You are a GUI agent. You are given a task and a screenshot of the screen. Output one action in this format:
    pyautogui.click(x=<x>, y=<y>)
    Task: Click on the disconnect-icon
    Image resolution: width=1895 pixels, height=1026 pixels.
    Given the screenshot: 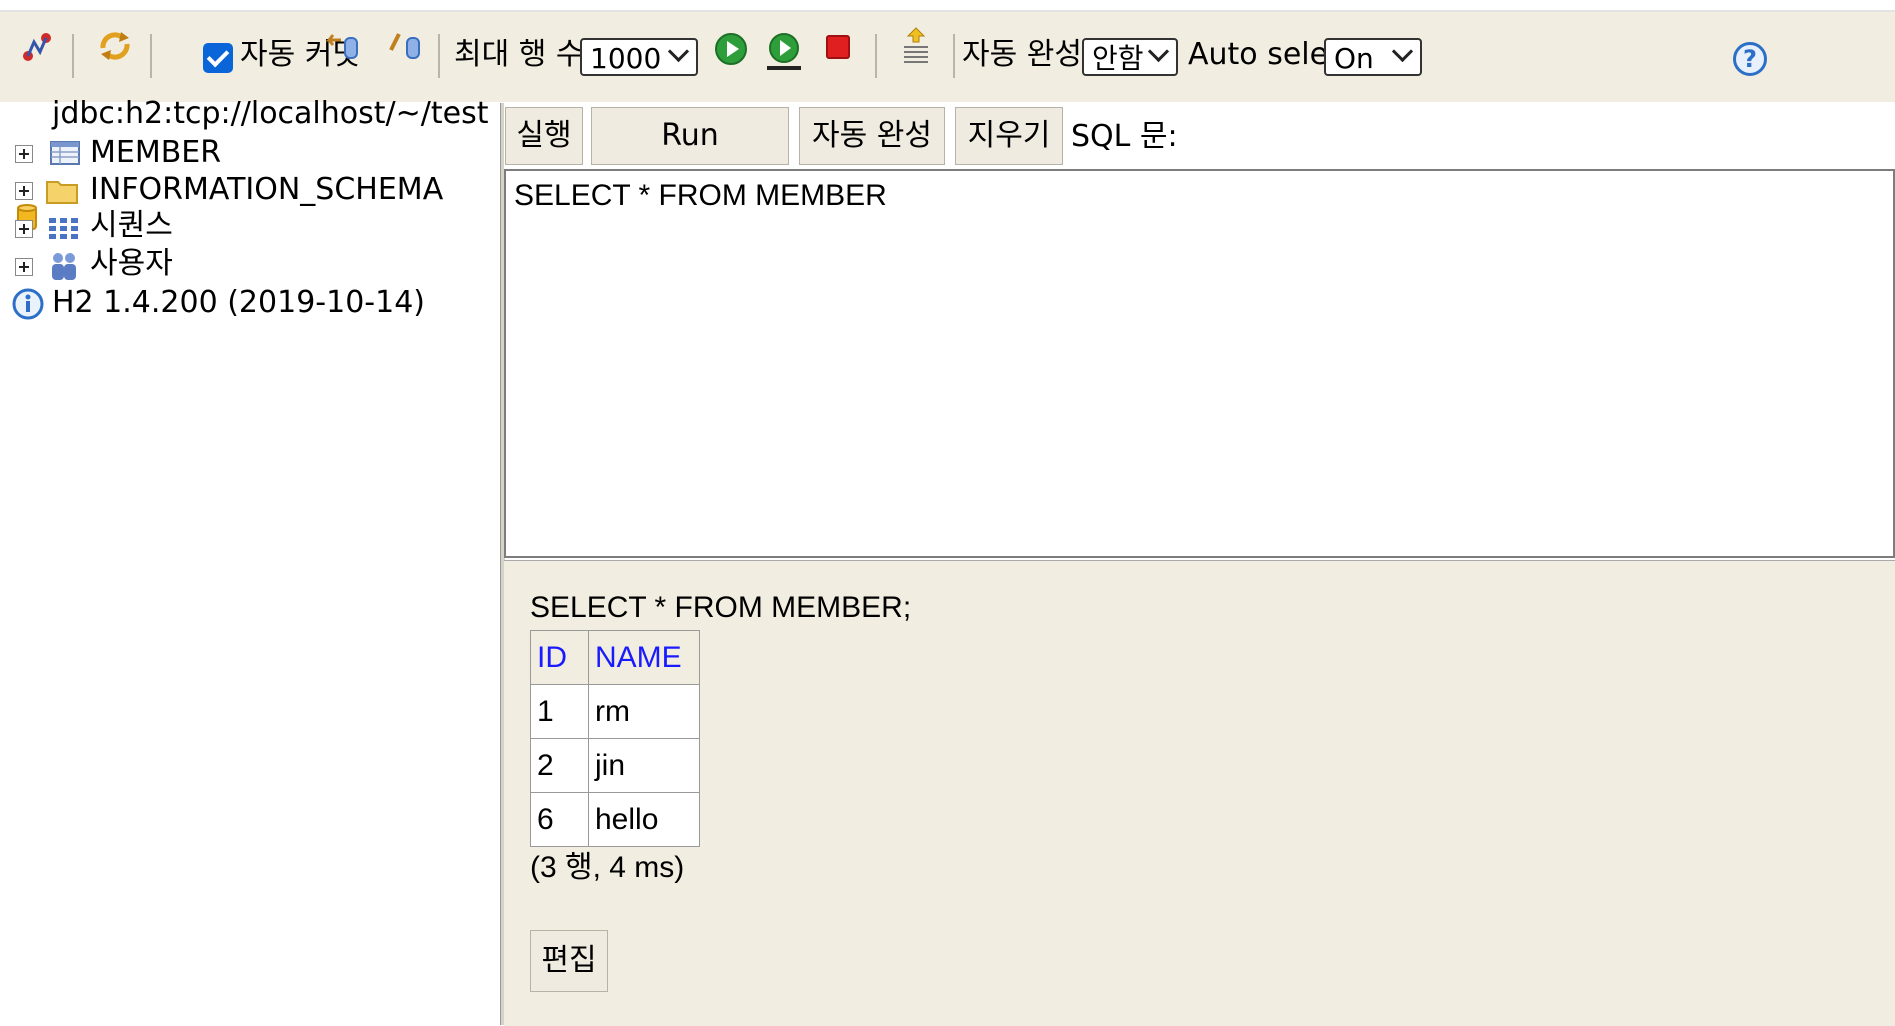 What is the action you would take?
    pyautogui.click(x=37, y=47)
    